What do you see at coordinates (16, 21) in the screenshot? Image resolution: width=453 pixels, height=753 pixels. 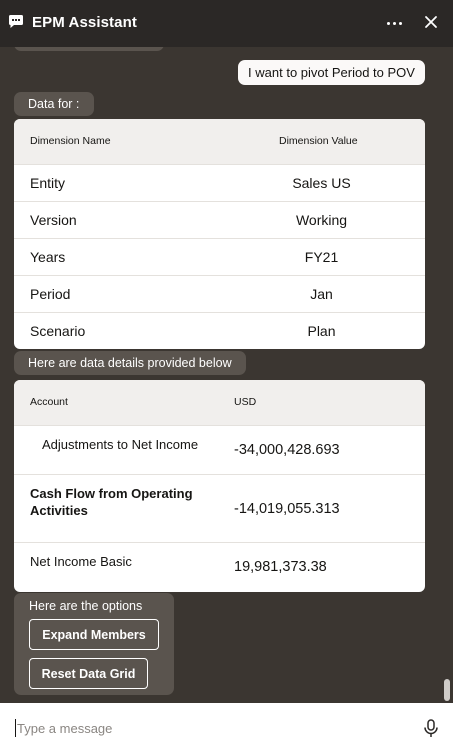 I see `chat-bubble-icon` at bounding box center [16, 21].